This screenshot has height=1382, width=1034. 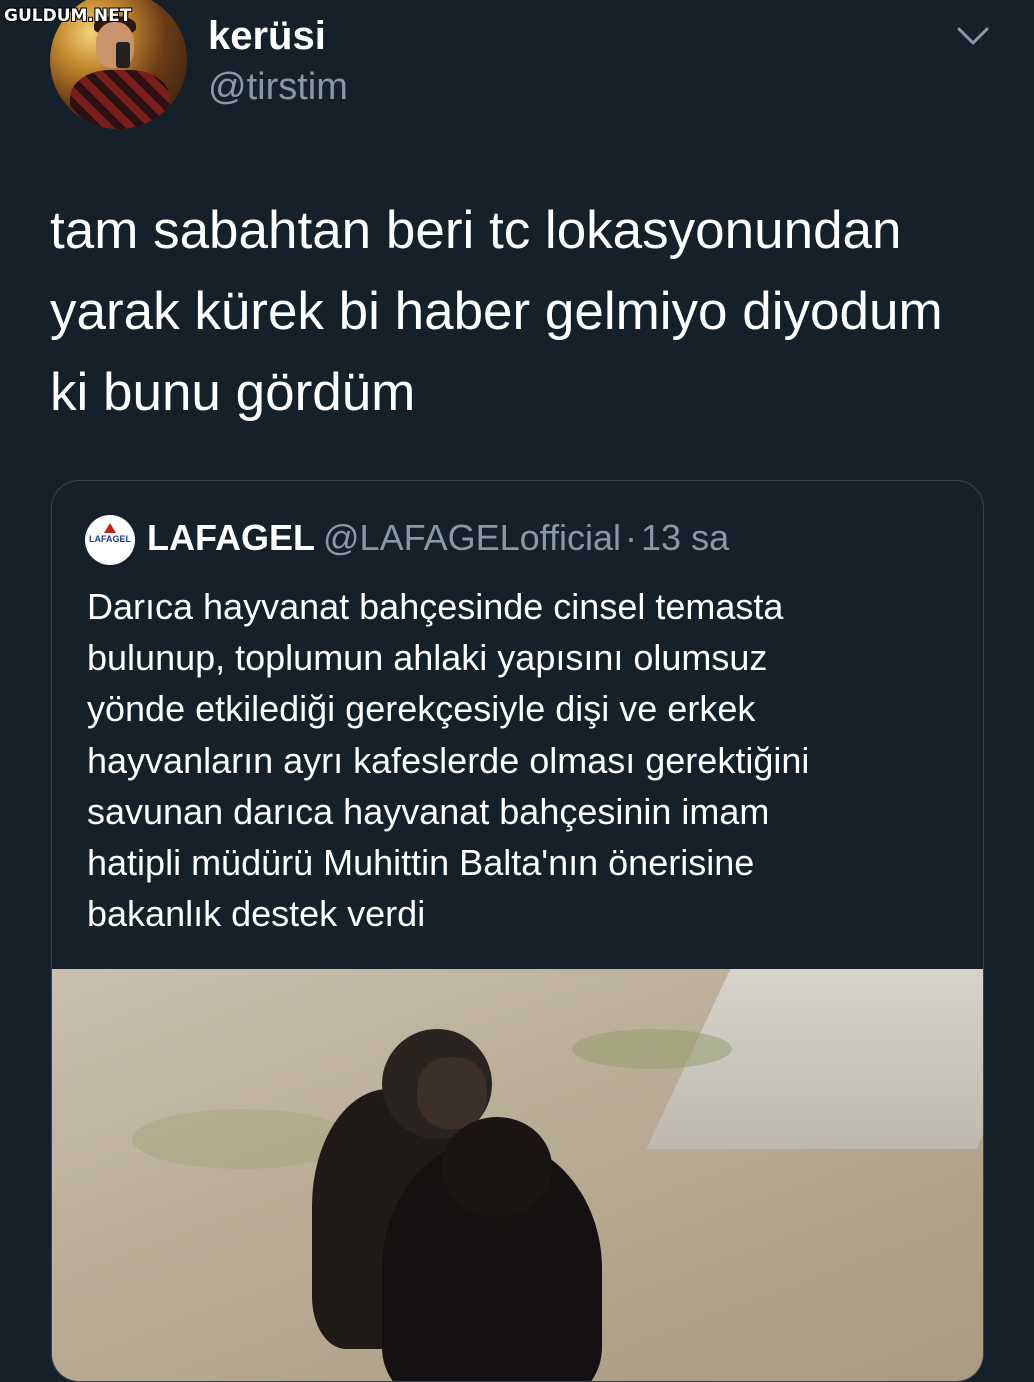 I want to click on quoted-display-name: LAFAGEL, so click(x=231, y=537).